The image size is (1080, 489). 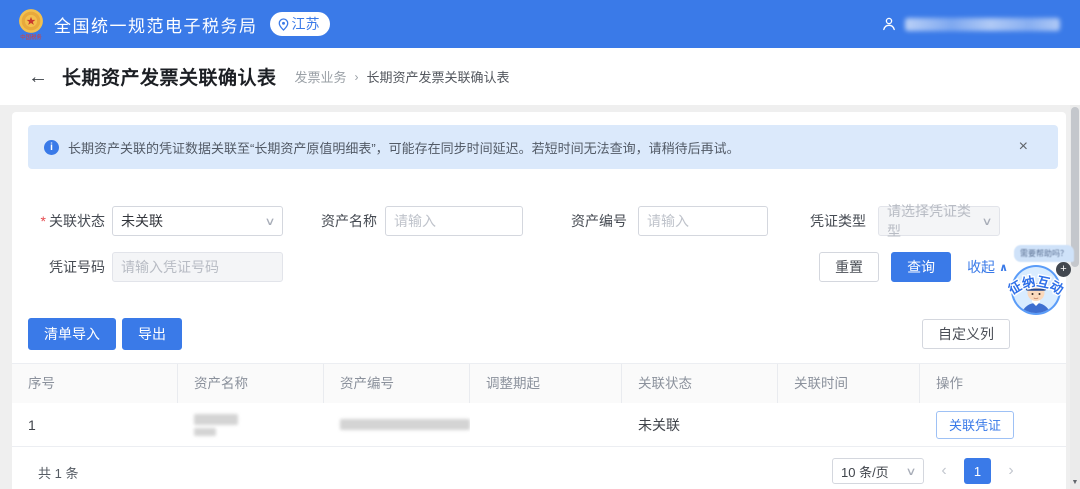 What do you see at coordinates (849, 267) in the screenshot?
I see `reset-button: 重置` at bounding box center [849, 267].